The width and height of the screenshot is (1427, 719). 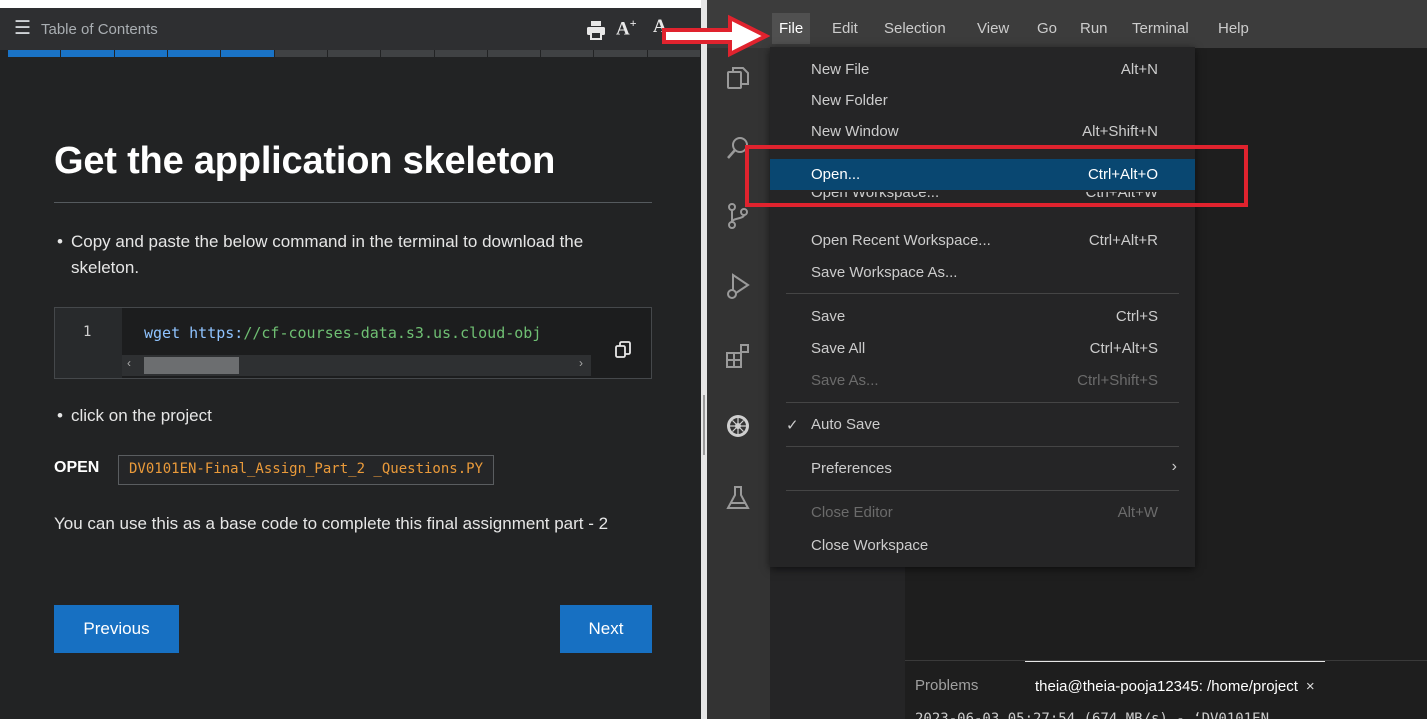 I want to click on tab-terminal: theia@theia-pooja12345: /home/project ×, so click(x=1175, y=685).